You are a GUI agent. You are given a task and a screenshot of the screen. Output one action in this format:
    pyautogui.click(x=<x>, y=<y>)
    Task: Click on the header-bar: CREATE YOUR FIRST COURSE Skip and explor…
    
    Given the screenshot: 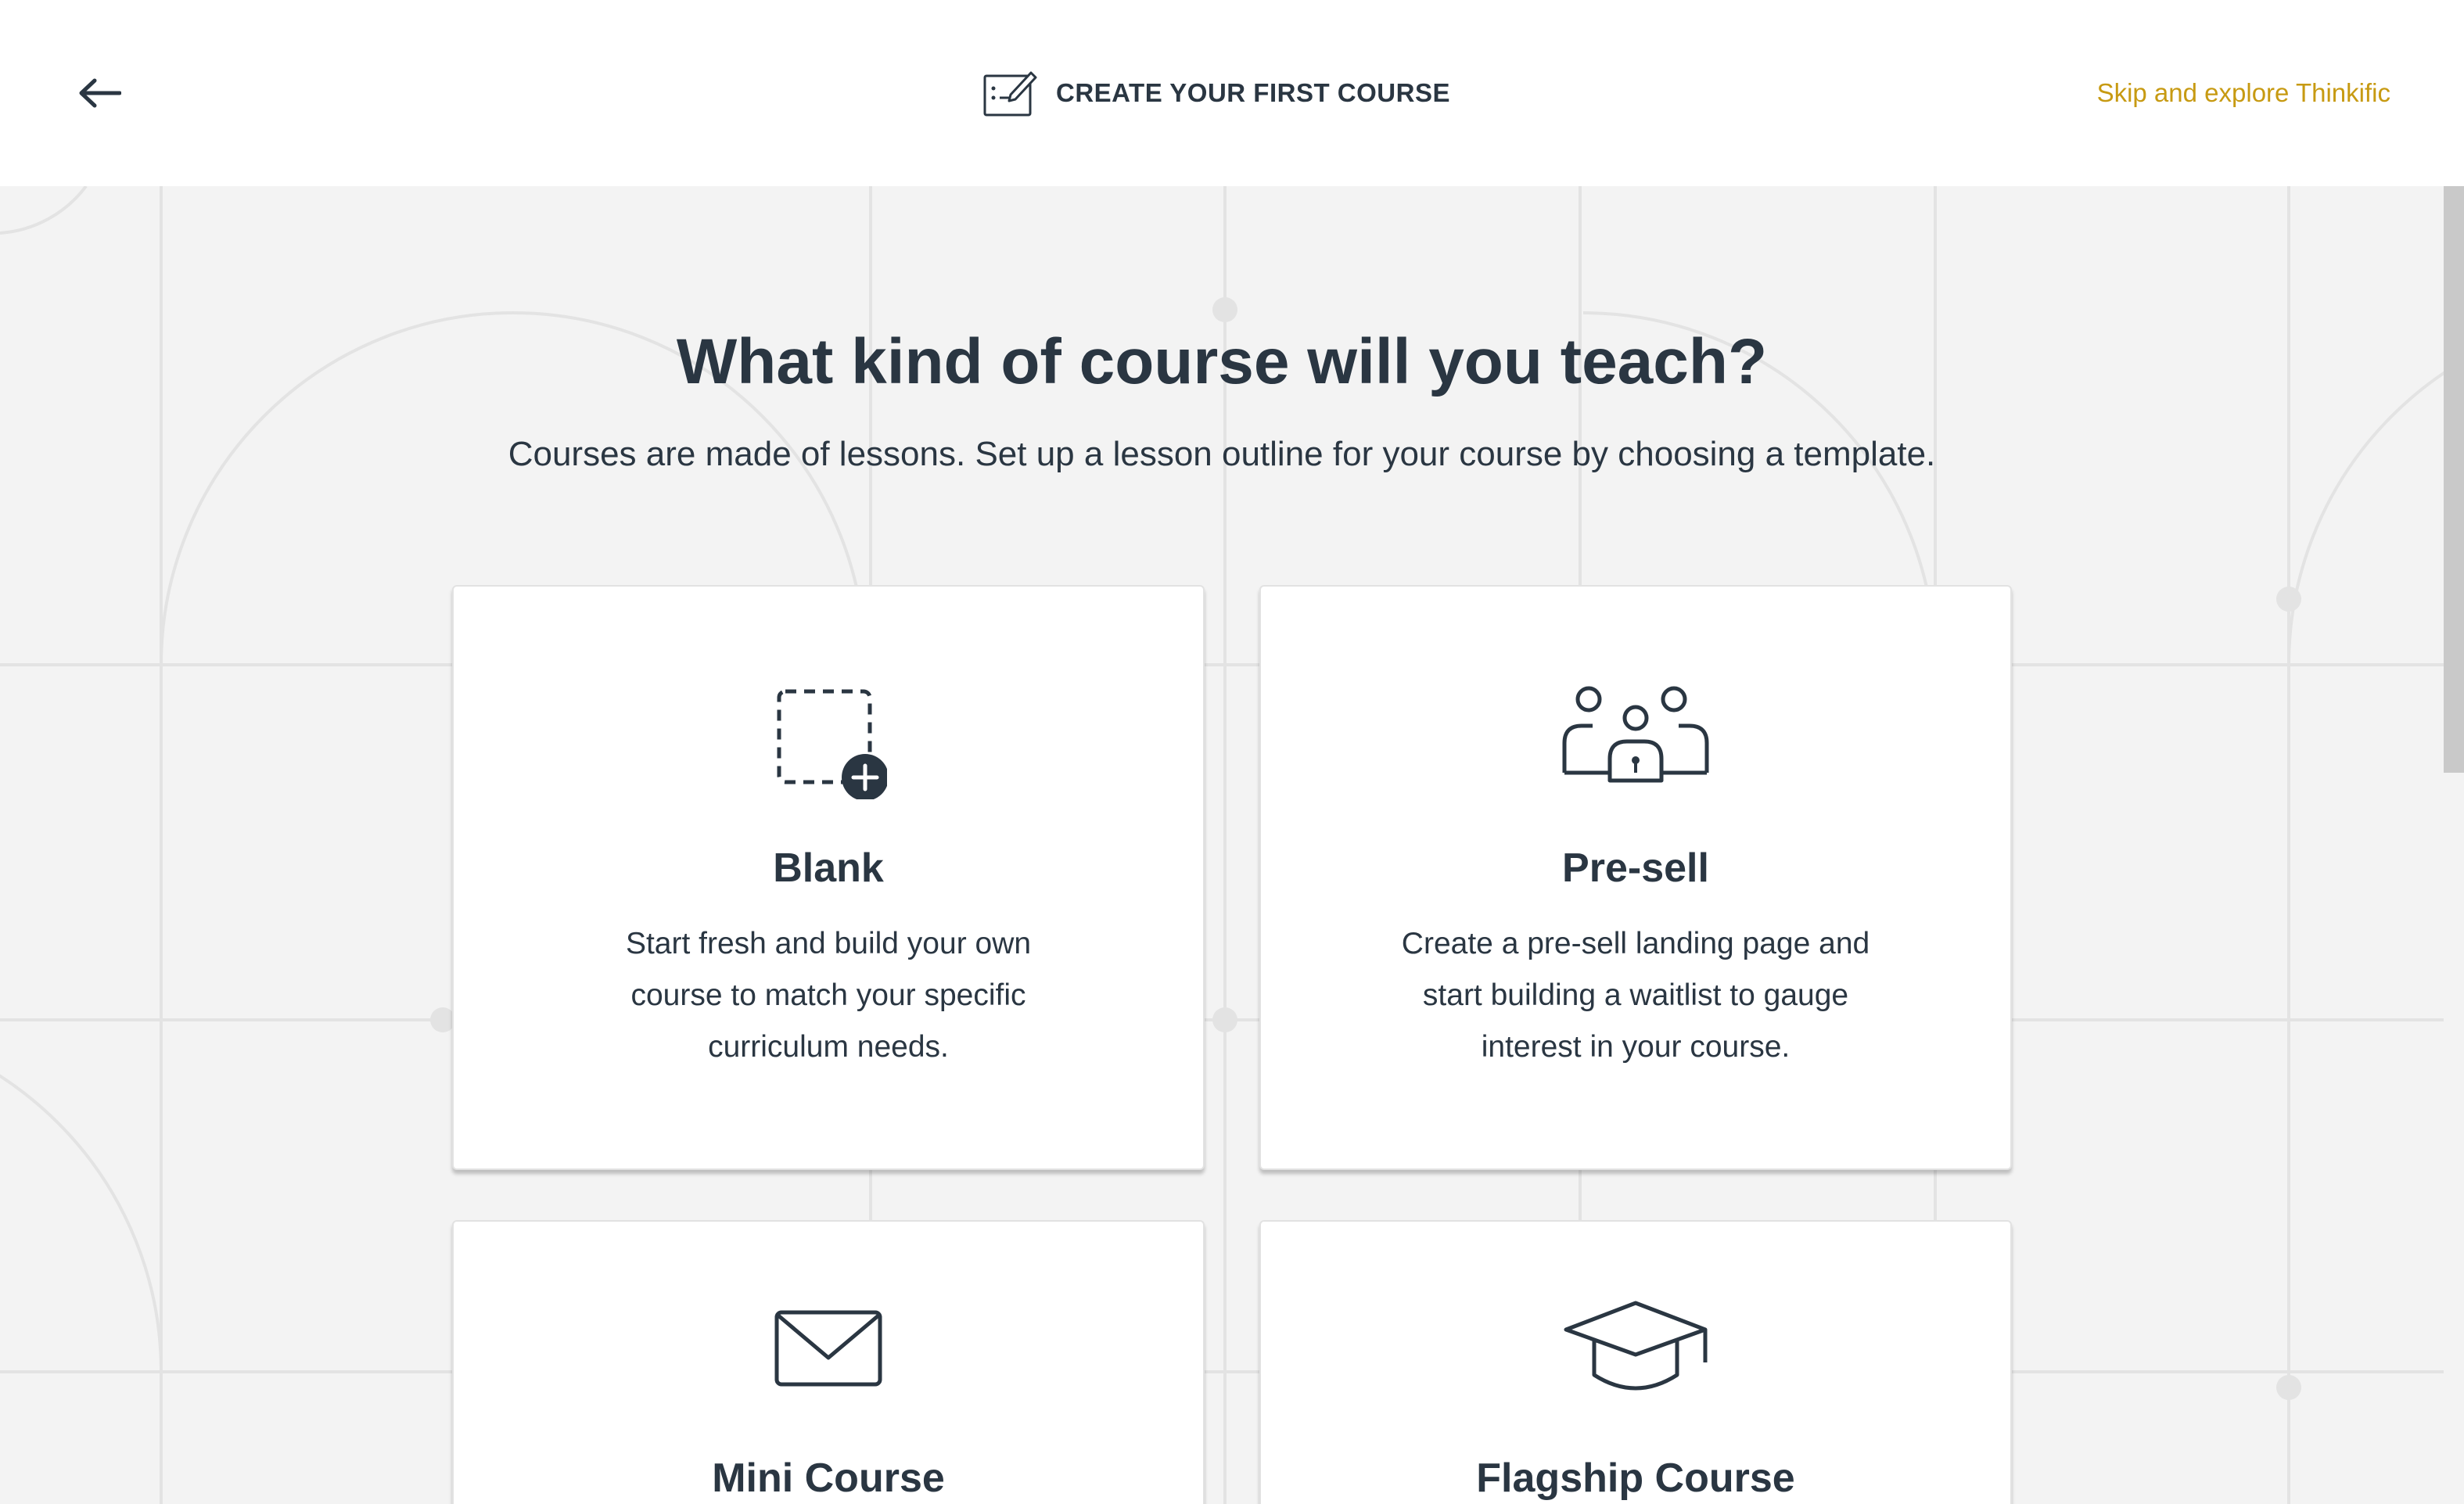 What is the action you would take?
    pyautogui.click(x=1232, y=93)
    